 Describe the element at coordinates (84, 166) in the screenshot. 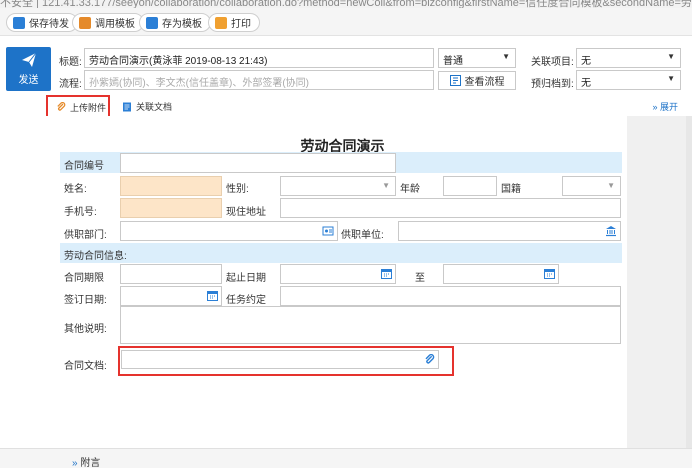

I see `contract-no-label: 合同编号` at that location.